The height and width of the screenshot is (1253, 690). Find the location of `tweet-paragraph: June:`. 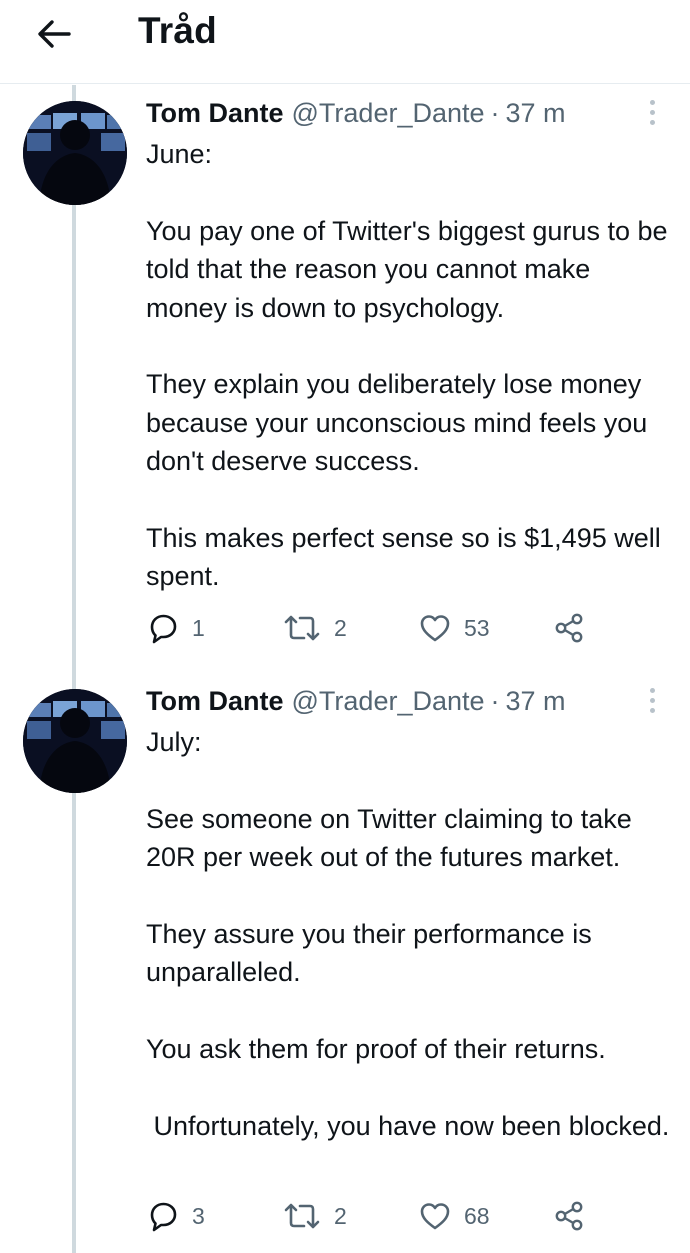

tweet-paragraph: June: is located at coordinates (179, 154).